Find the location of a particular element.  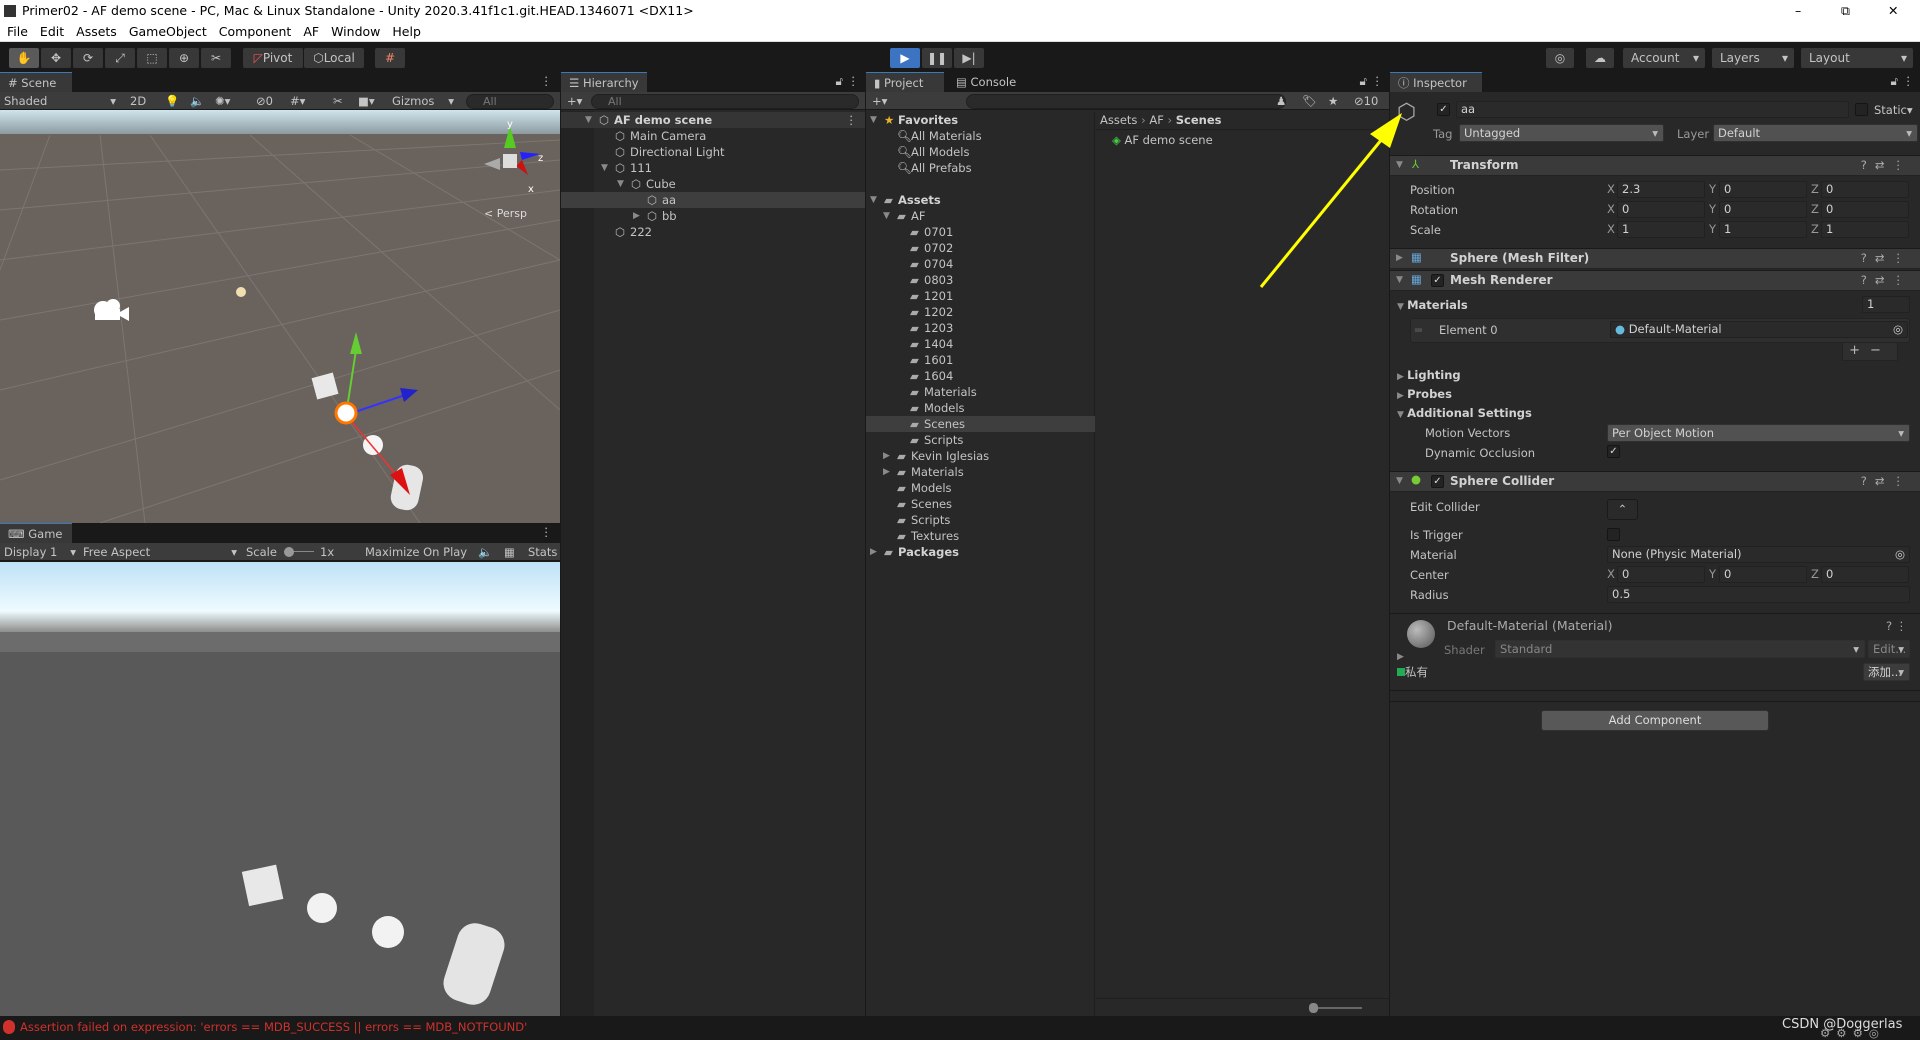

project-tree-item: ▰ 1202 is located at coordinates (980, 312).